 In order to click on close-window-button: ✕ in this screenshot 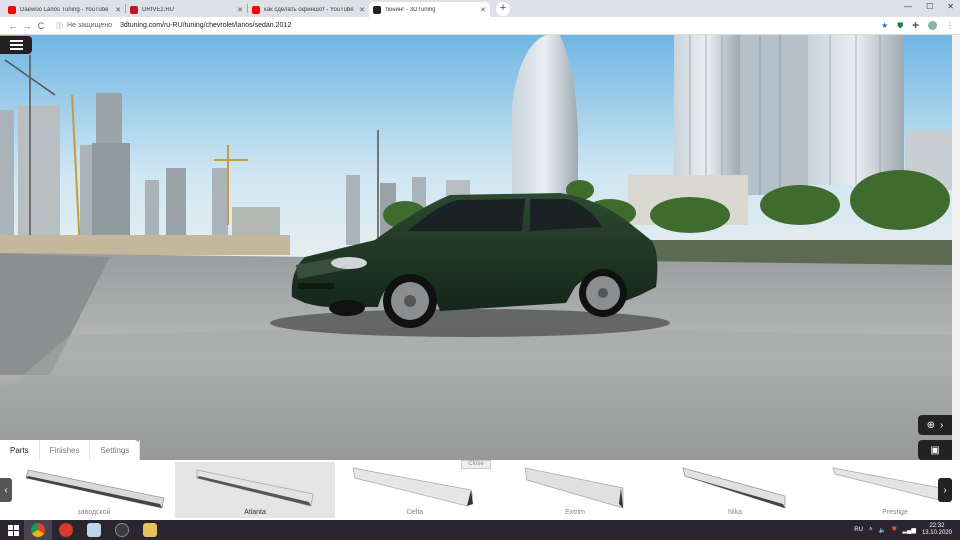, I will do `click(950, 6)`.